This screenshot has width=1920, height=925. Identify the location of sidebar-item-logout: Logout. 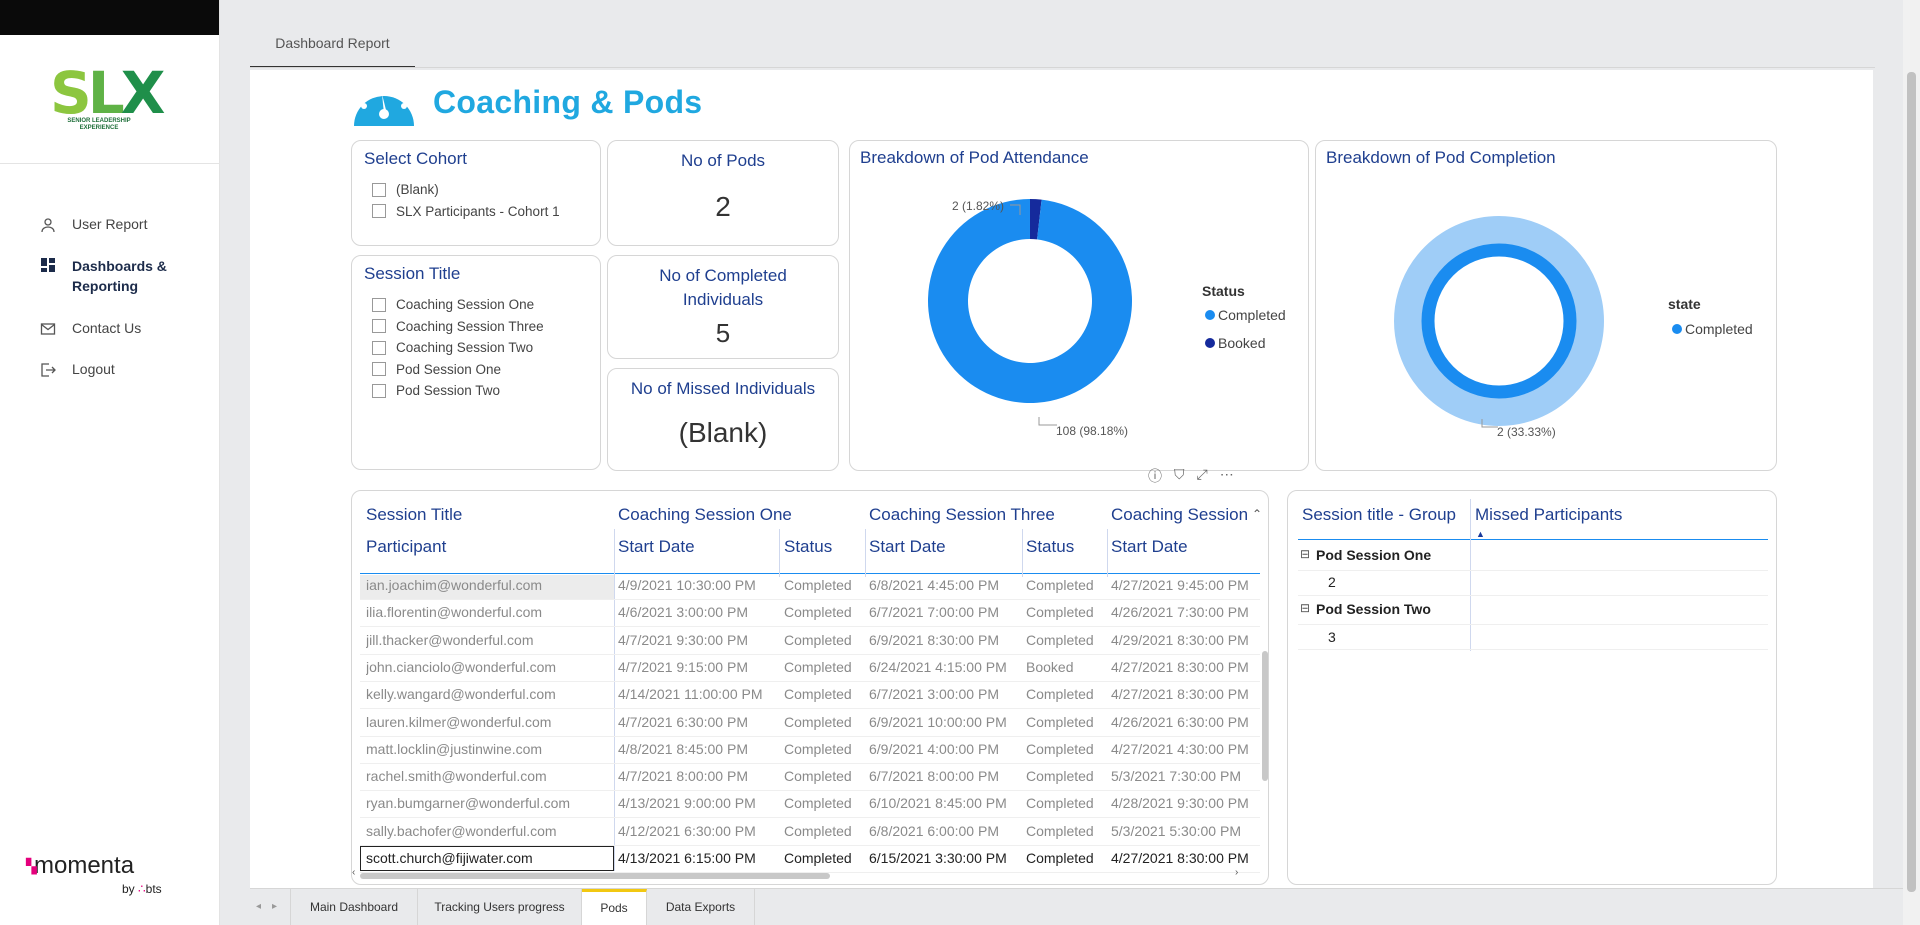
(116, 369).